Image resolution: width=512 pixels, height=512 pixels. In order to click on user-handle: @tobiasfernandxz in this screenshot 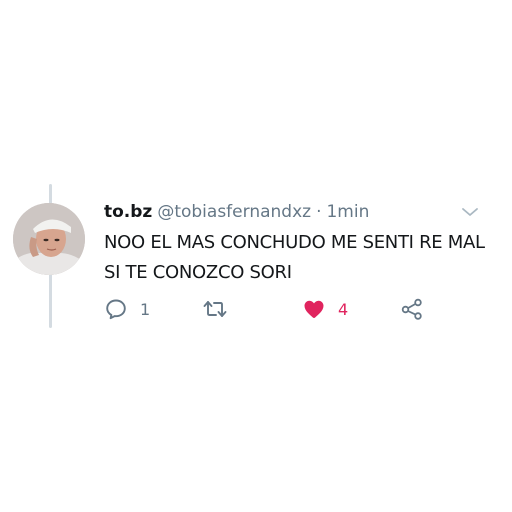, I will do `click(234, 212)`.